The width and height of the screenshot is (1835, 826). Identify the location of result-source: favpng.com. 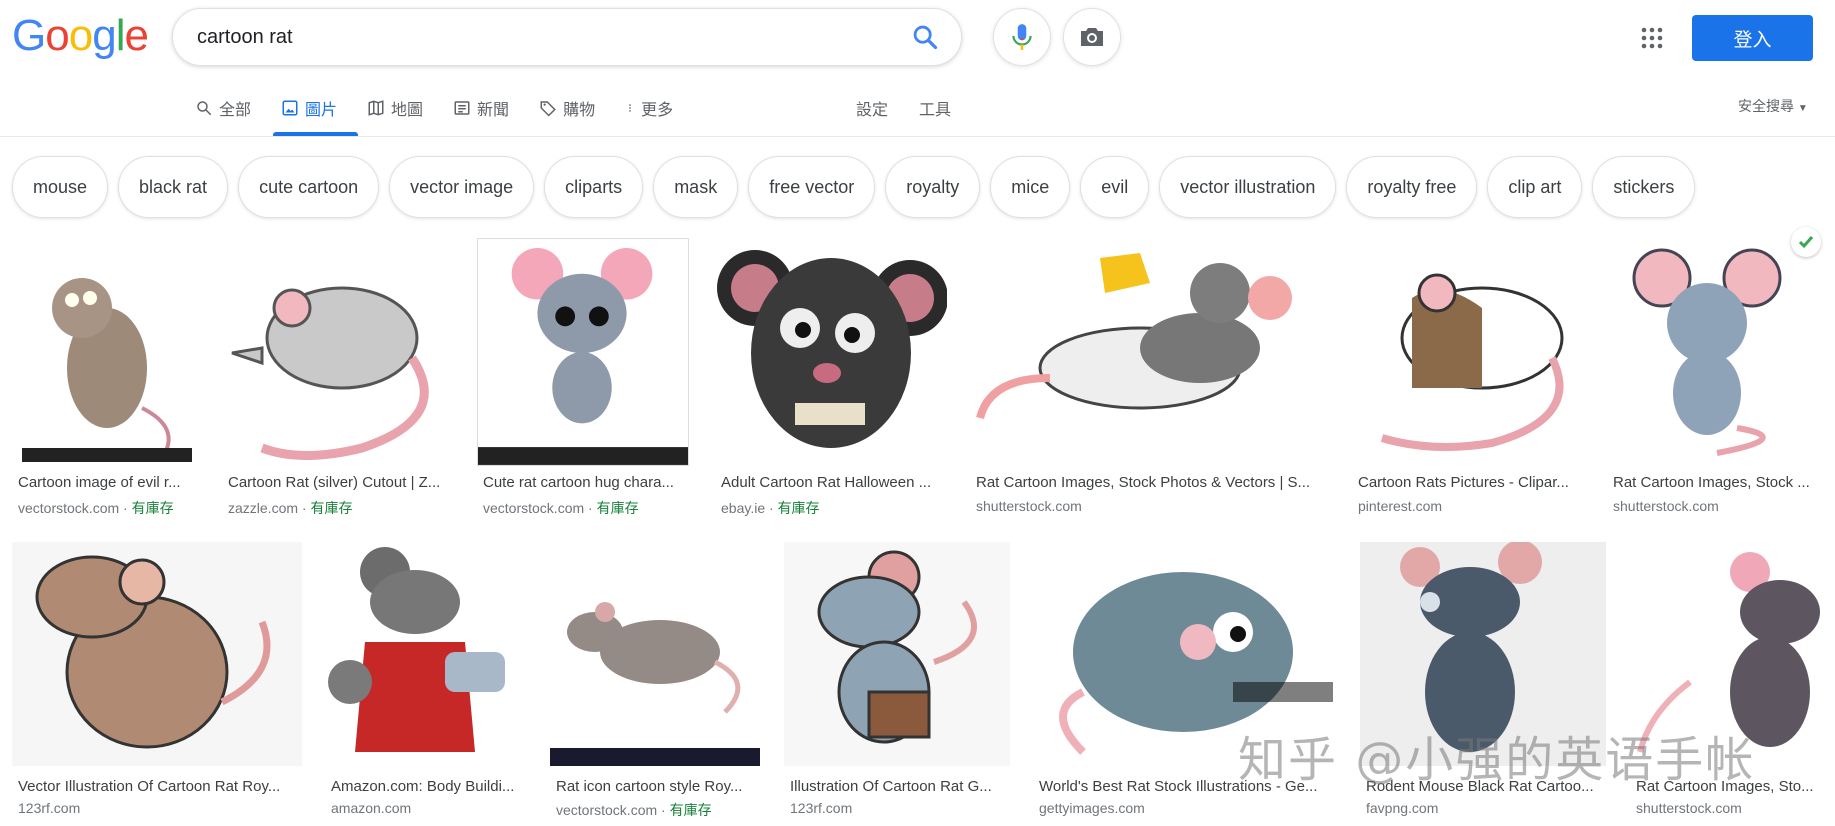
(1402, 808).